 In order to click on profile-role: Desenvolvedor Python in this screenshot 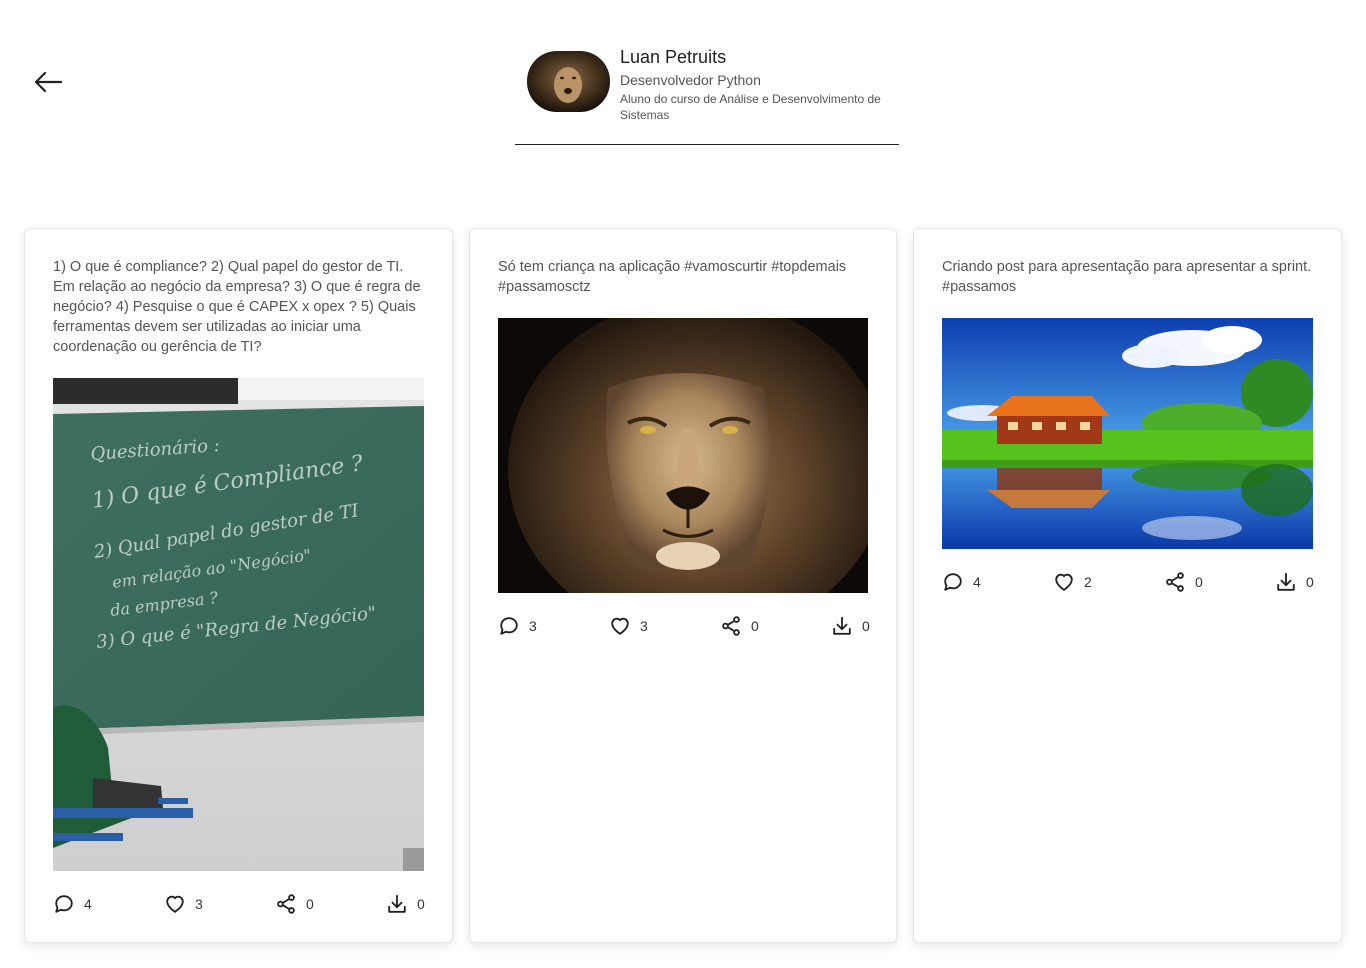, I will do `click(690, 80)`.